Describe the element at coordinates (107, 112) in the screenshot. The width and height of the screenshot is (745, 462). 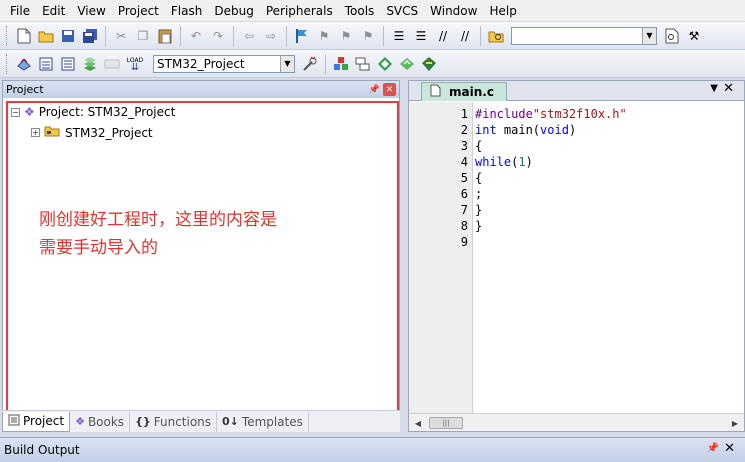
I see `tree-root-label: Project: STM32_Project` at that location.